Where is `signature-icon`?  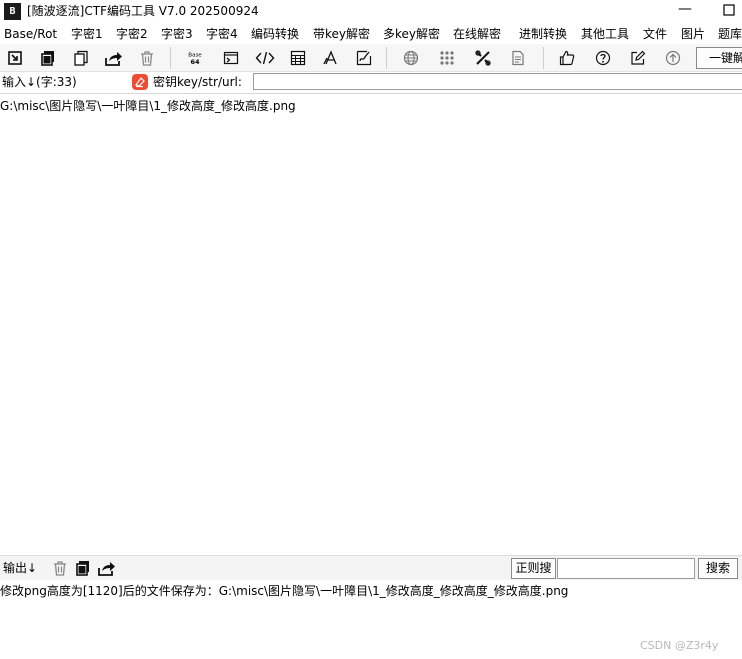 signature-icon is located at coordinates (364, 58).